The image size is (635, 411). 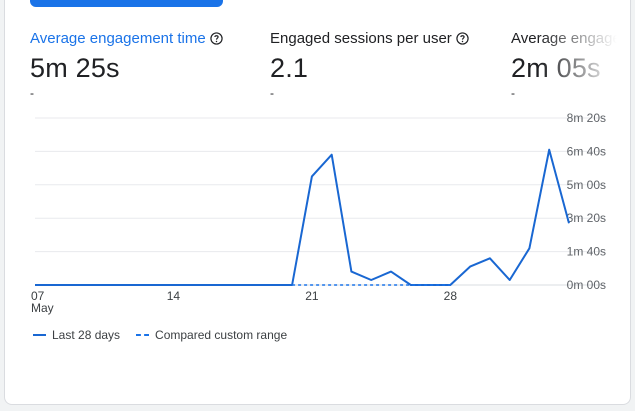 I want to click on legend-item-compare: Compared custom range, so click(x=211, y=335).